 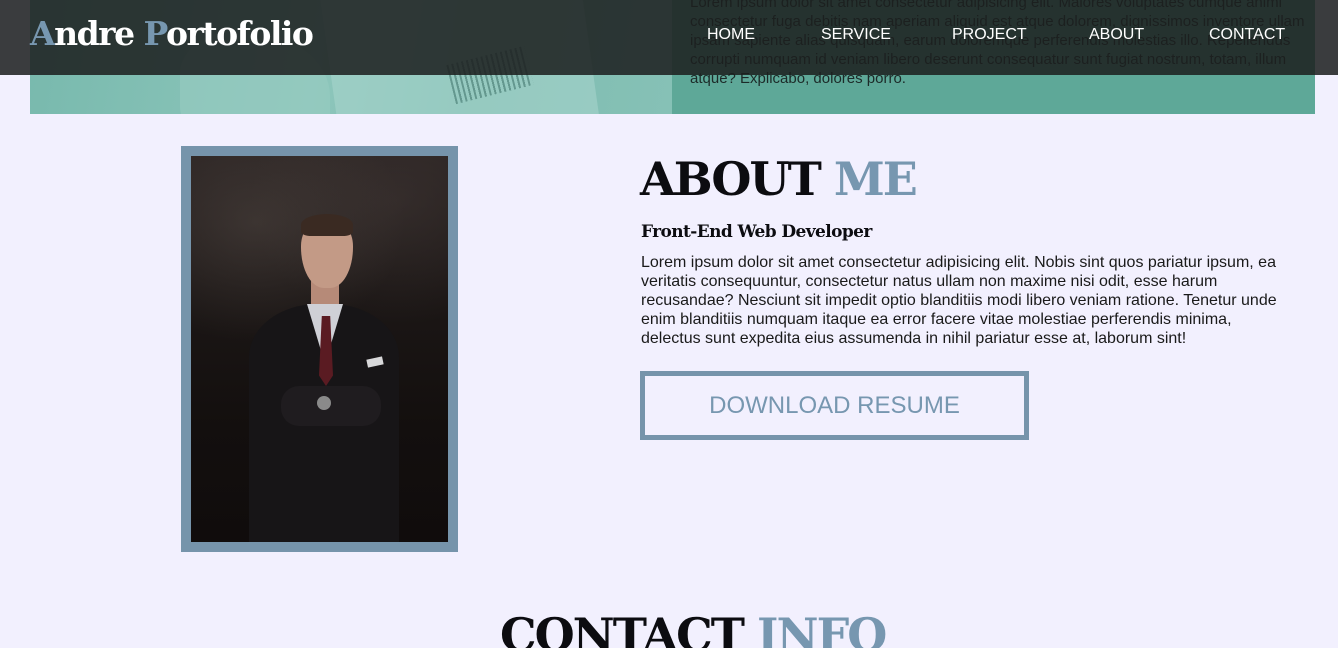 I want to click on profile-photo, so click(x=319, y=349).